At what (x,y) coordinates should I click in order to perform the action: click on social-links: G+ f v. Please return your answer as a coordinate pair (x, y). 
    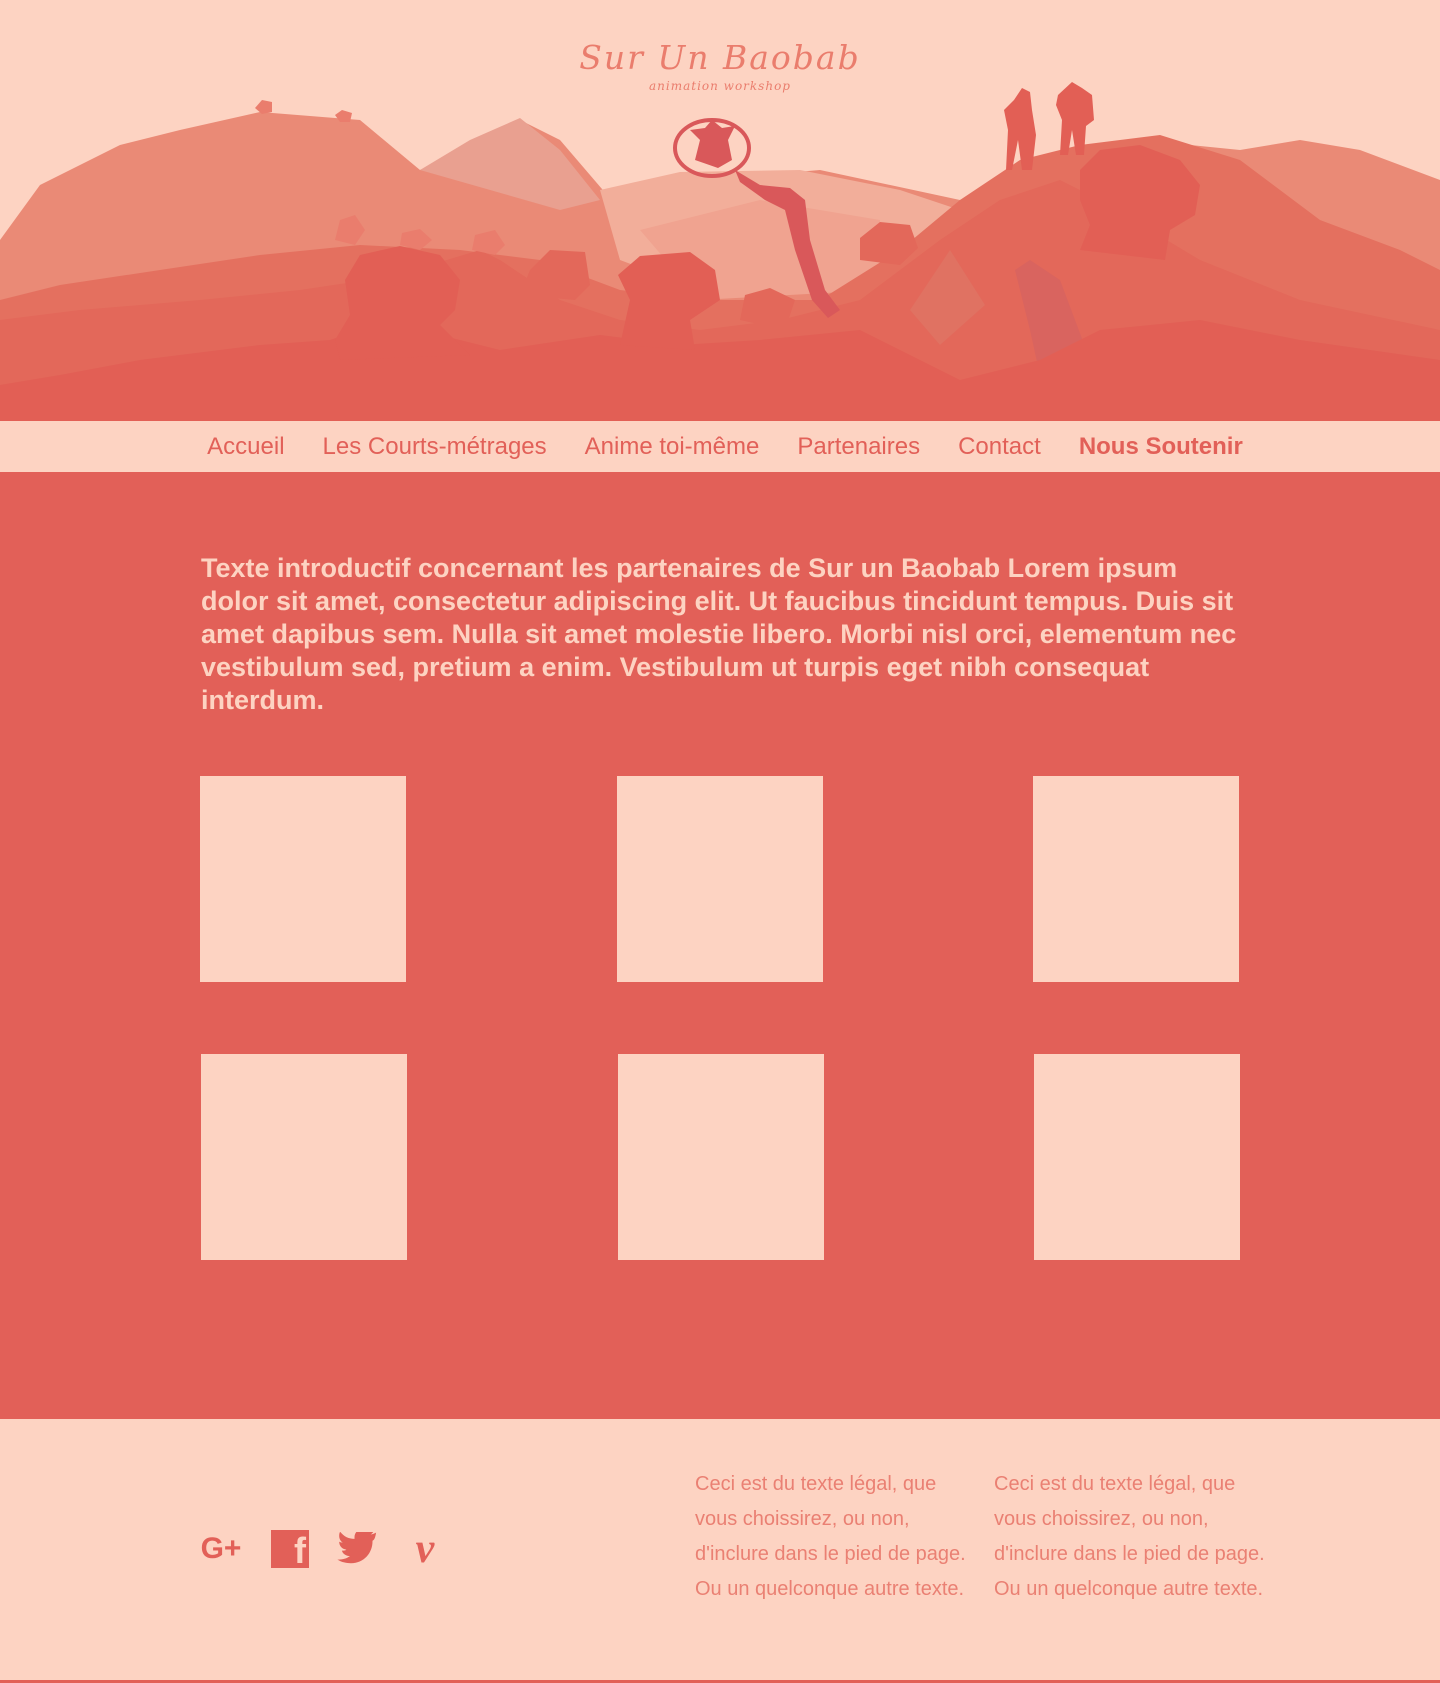
    Looking at the image, I should click on (322, 1549).